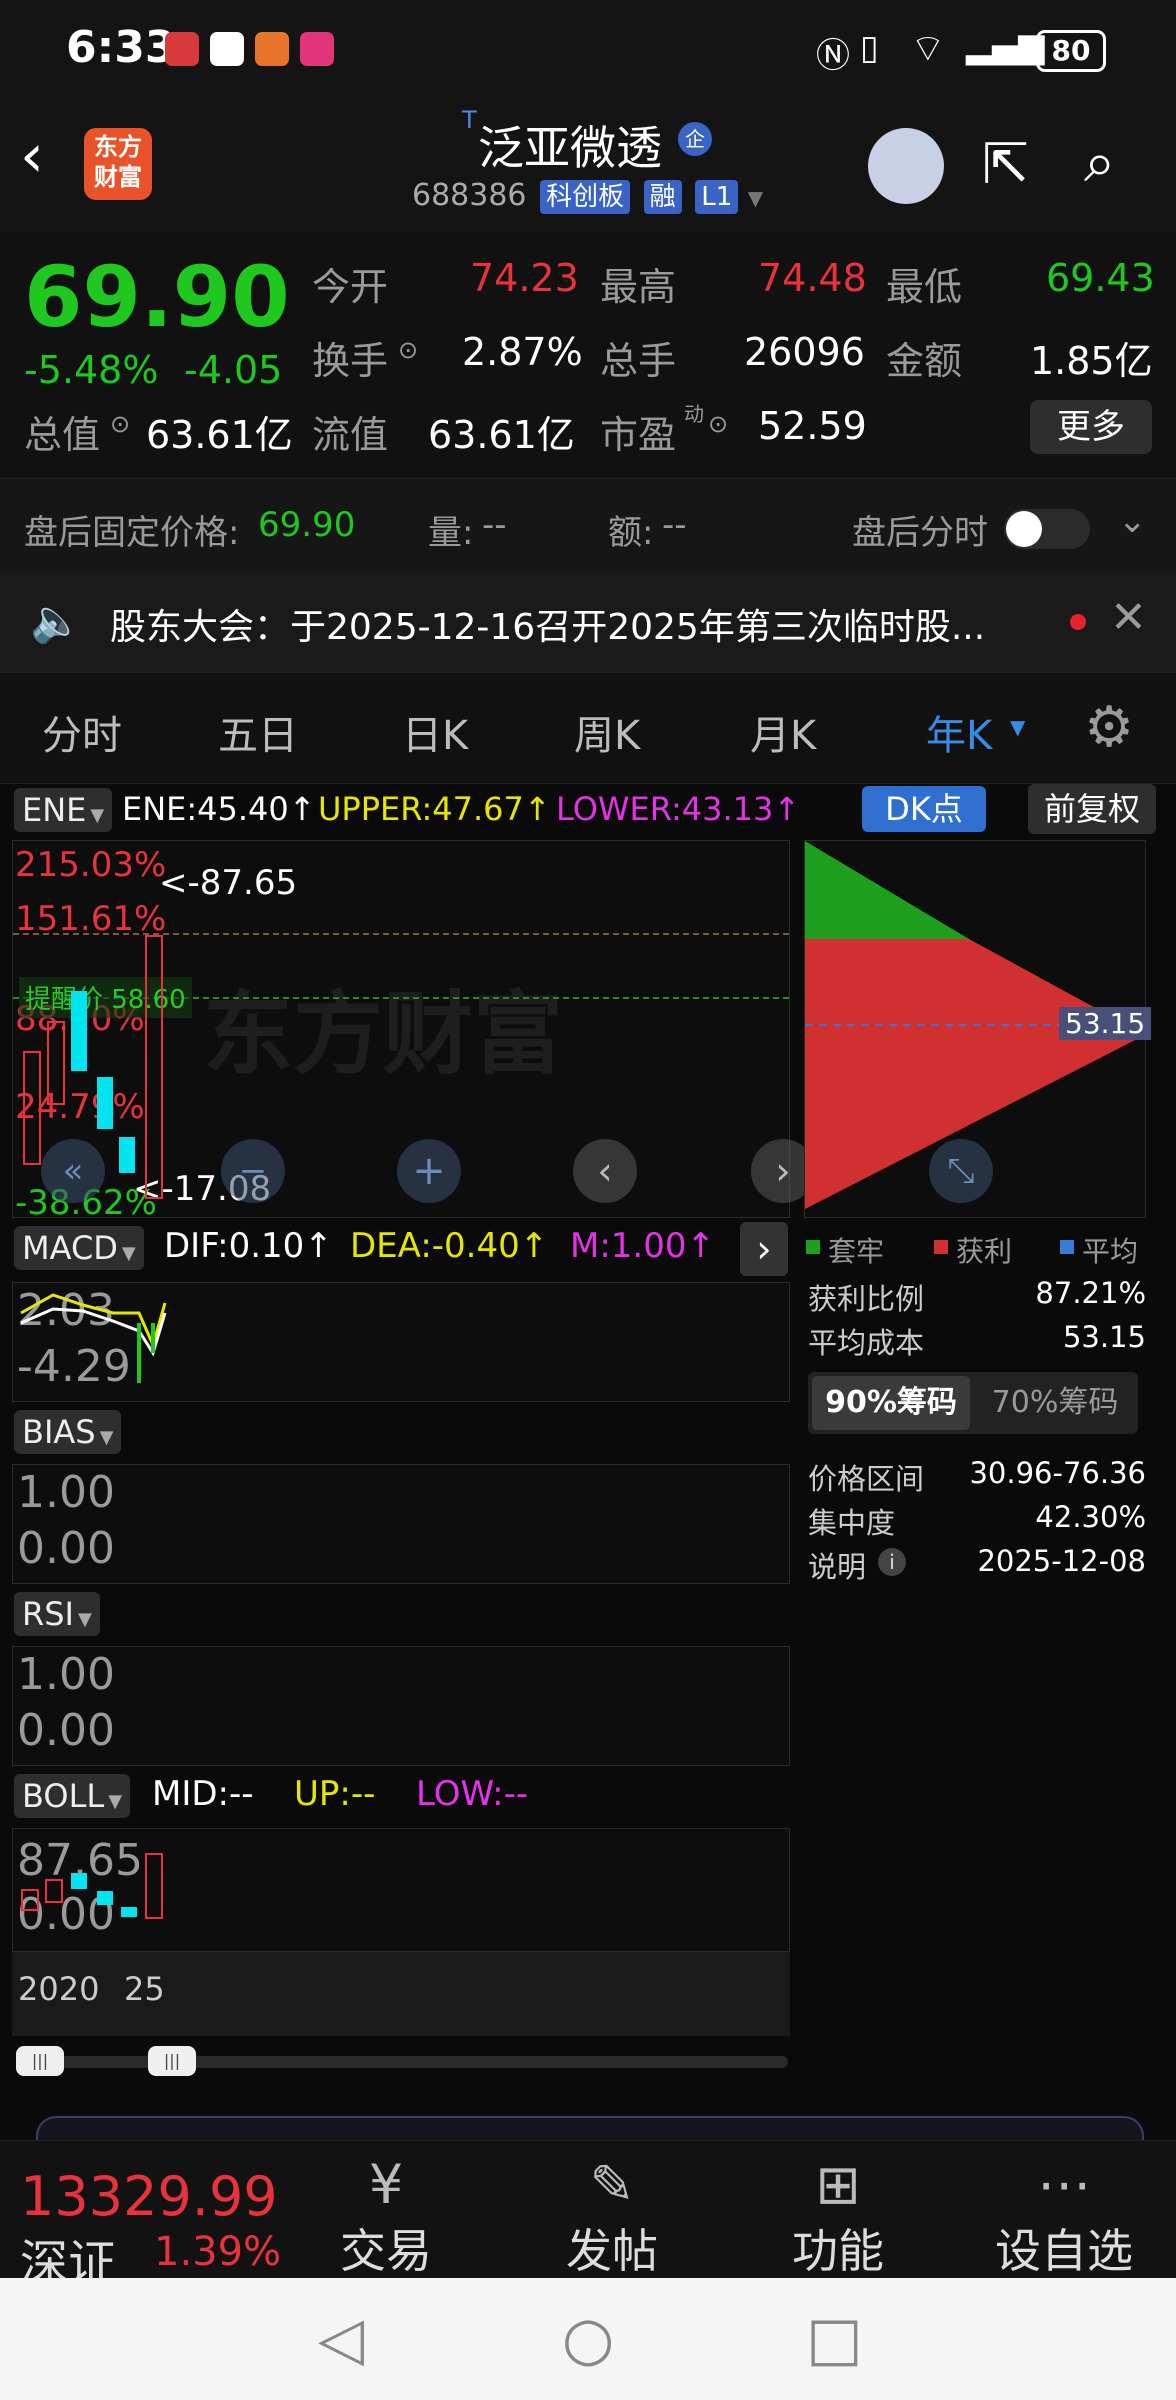  I want to click on notice-bar: 🔈 股东大会：于2025-12-16召开2025年第三次临时股... ✕, so click(588, 622).